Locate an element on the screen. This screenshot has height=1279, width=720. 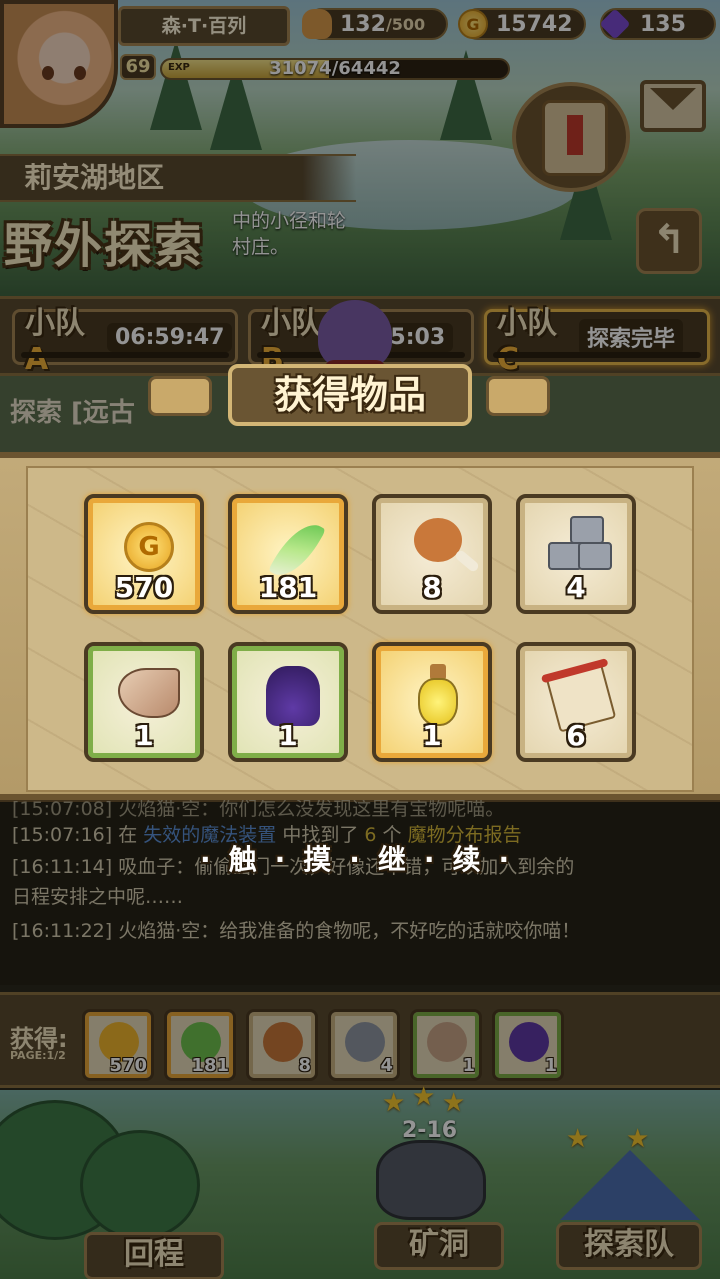
bread-value: 132 is located at coordinates (363, 24).